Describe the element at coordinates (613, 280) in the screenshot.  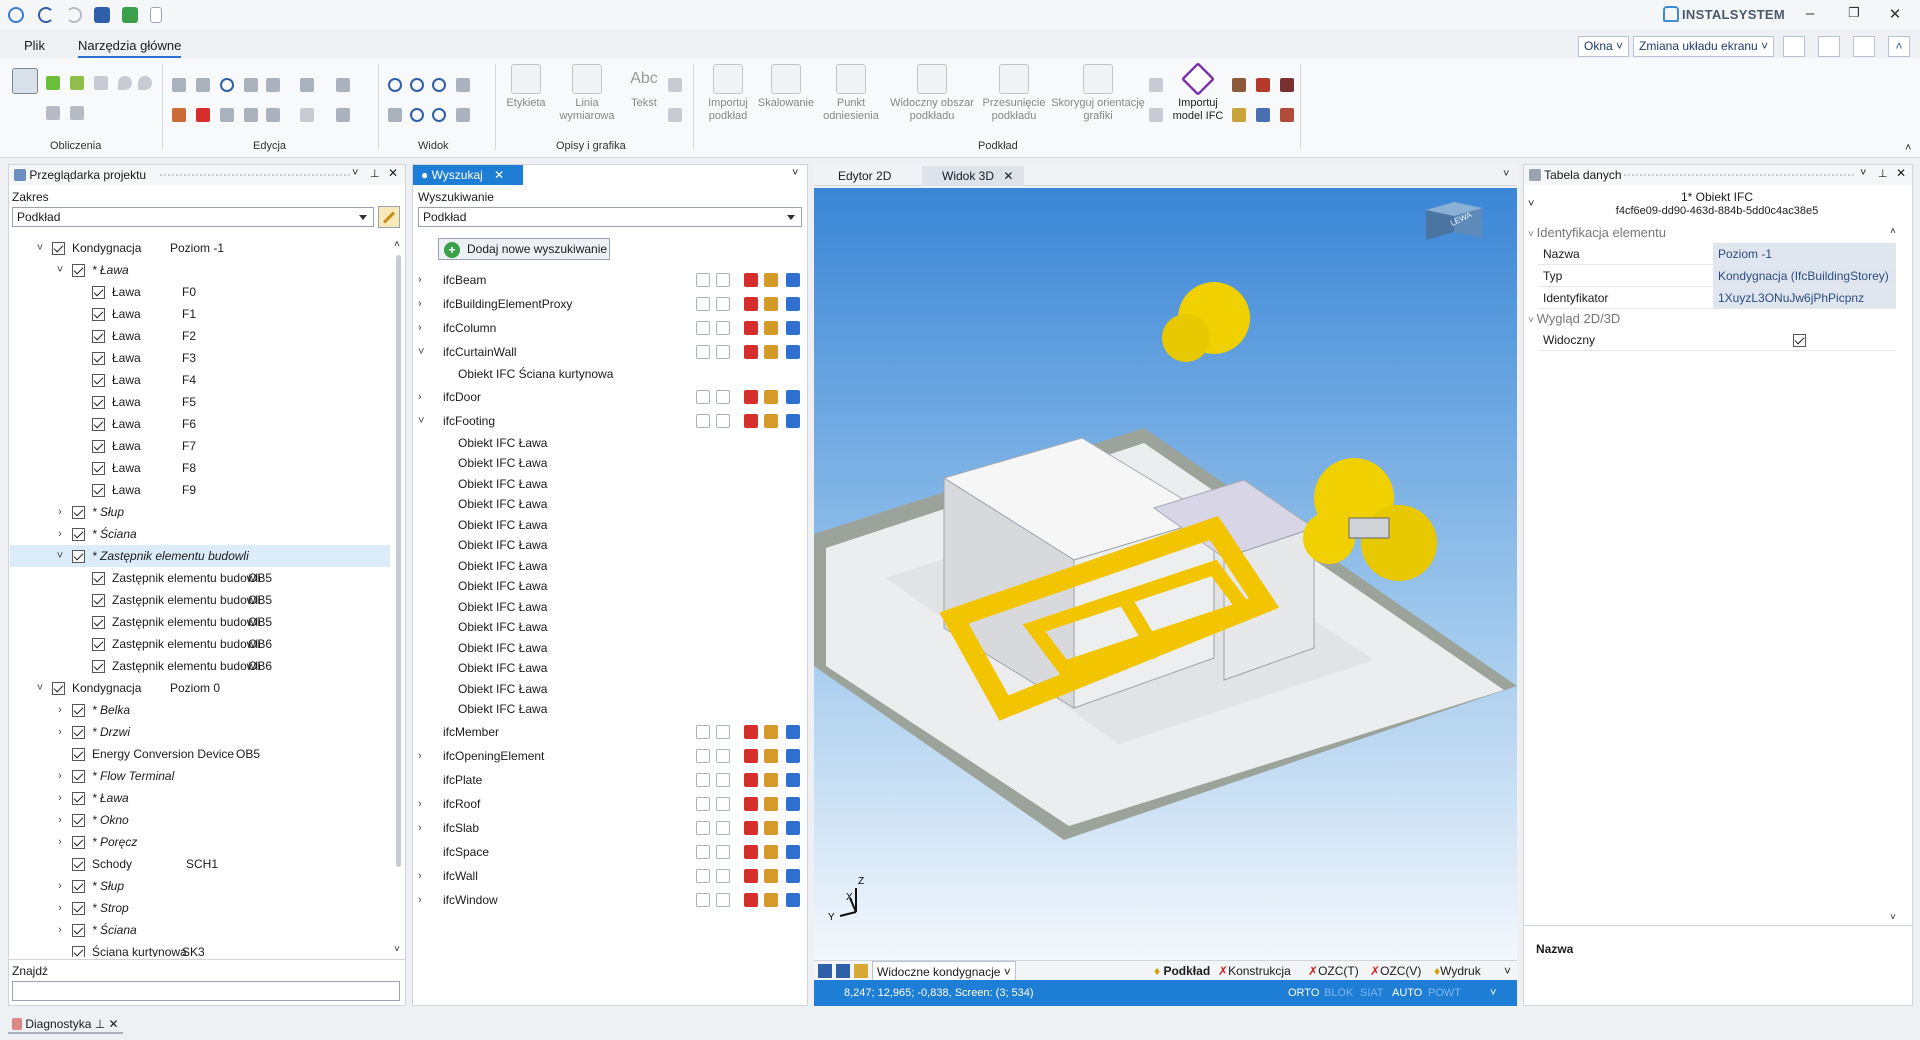
I see `ifc-class-row: › ifcBeam` at that location.